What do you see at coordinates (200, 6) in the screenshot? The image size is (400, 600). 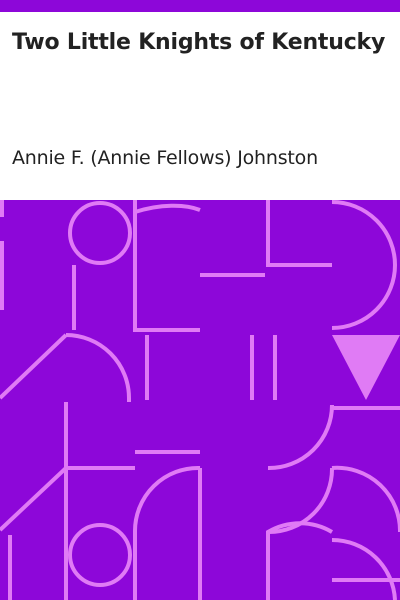 I see `top-color-bar` at bounding box center [200, 6].